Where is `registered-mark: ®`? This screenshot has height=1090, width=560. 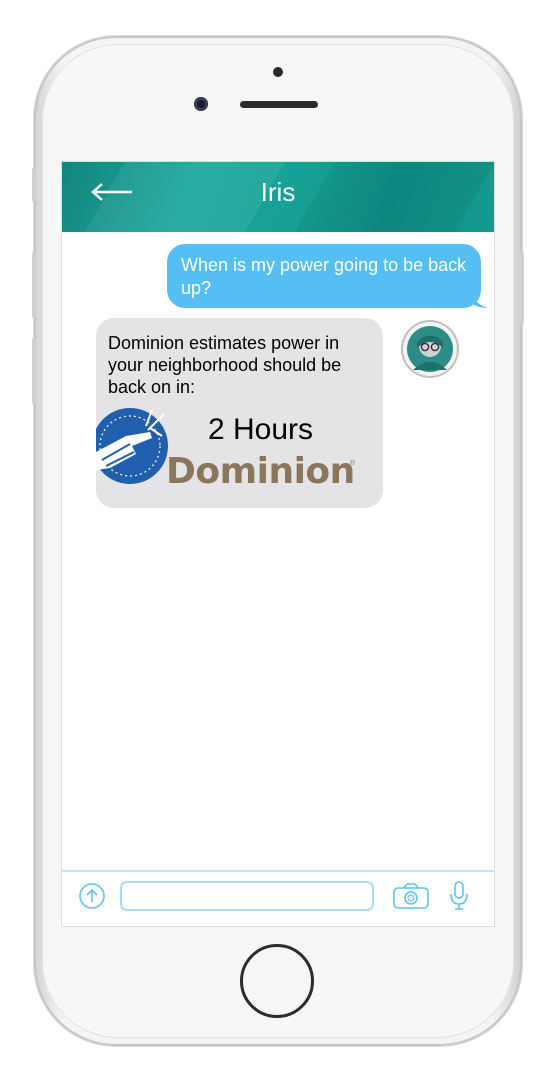
registered-mark: ® is located at coordinates (353, 463).